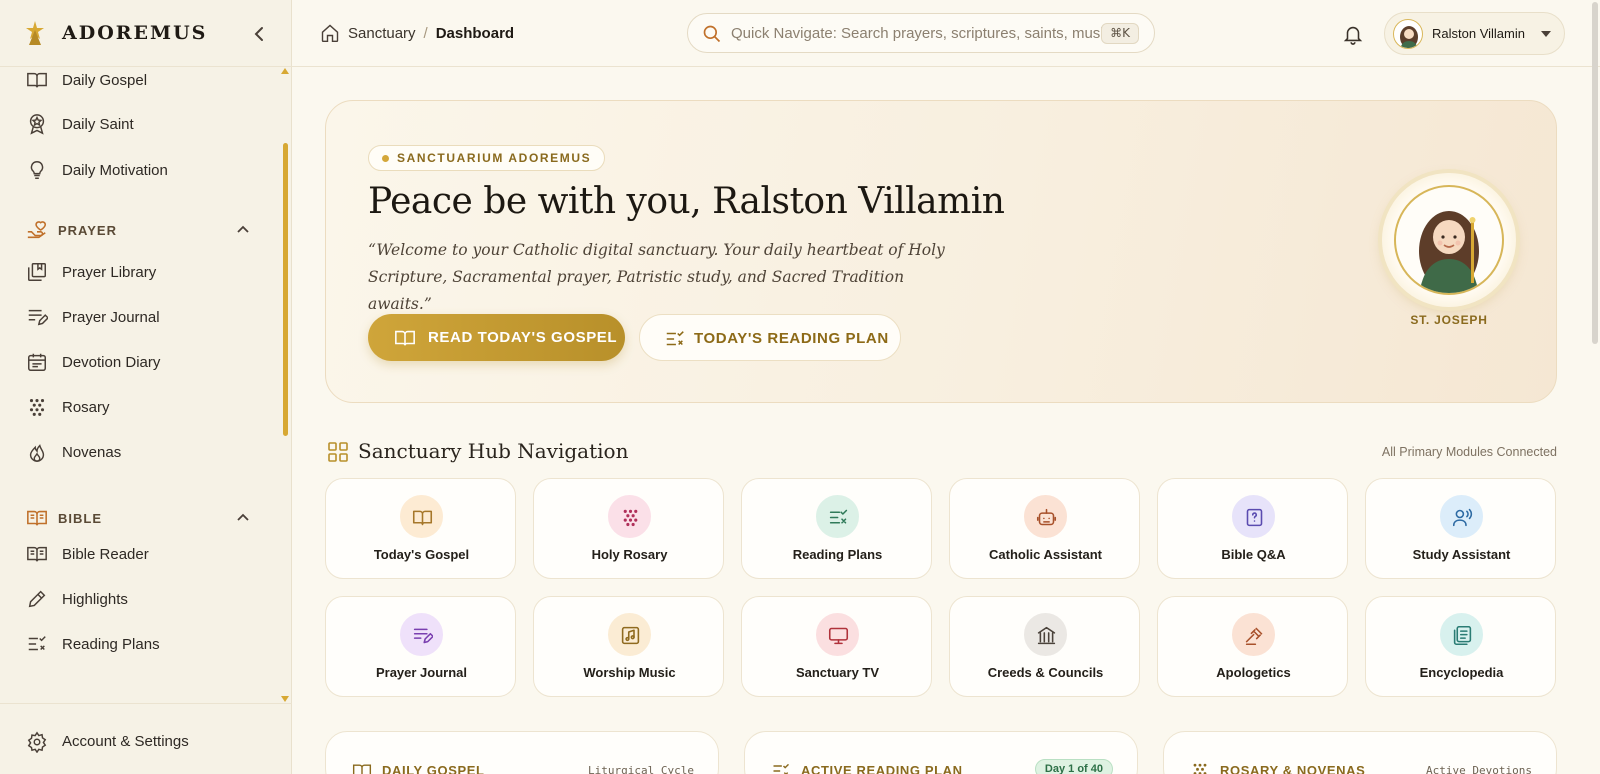 The width and height of the screenshot is (1600, 774). I want to click on card-meta: Active Devotions, so click(1479, 769).